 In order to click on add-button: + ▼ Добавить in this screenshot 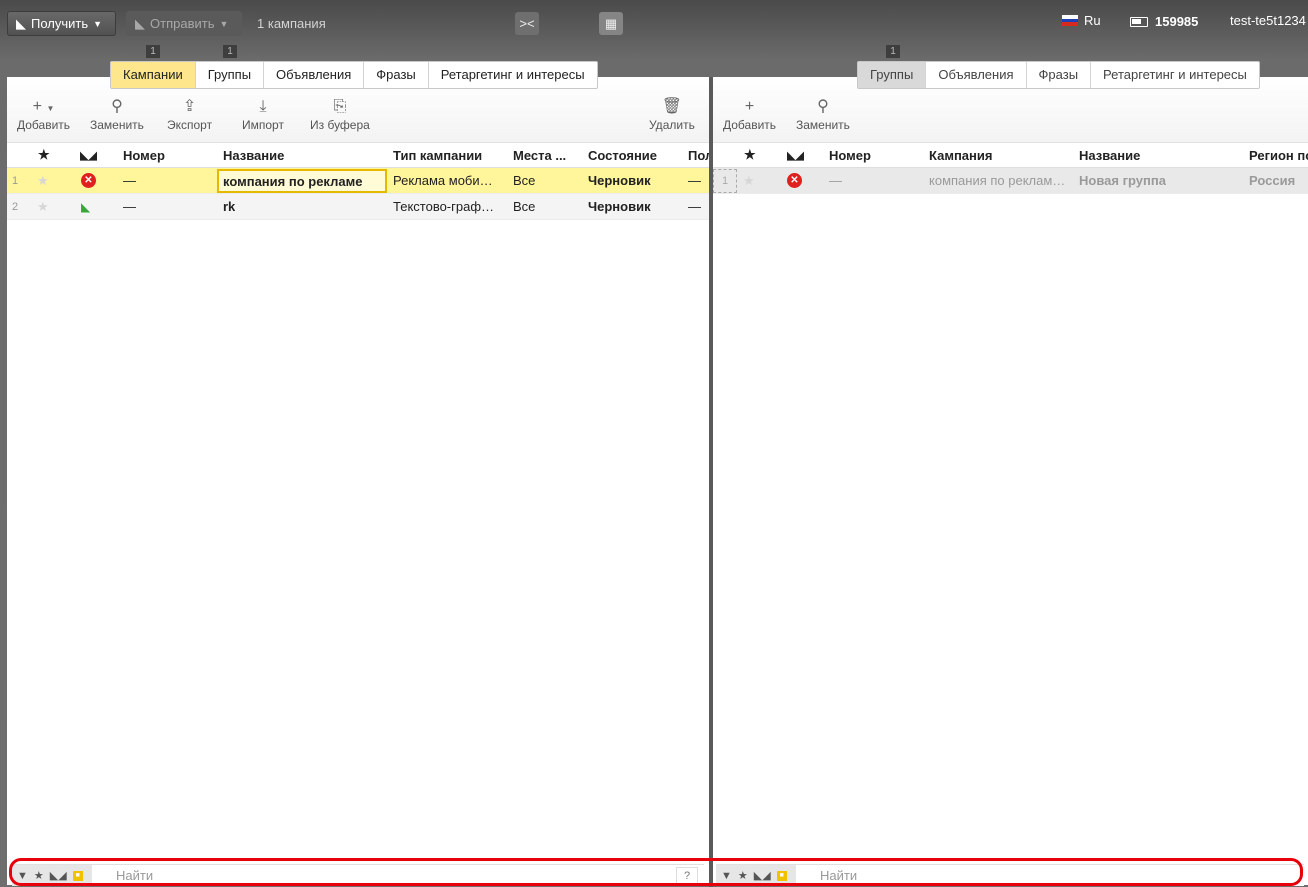, I will do `click(43, 114)`.